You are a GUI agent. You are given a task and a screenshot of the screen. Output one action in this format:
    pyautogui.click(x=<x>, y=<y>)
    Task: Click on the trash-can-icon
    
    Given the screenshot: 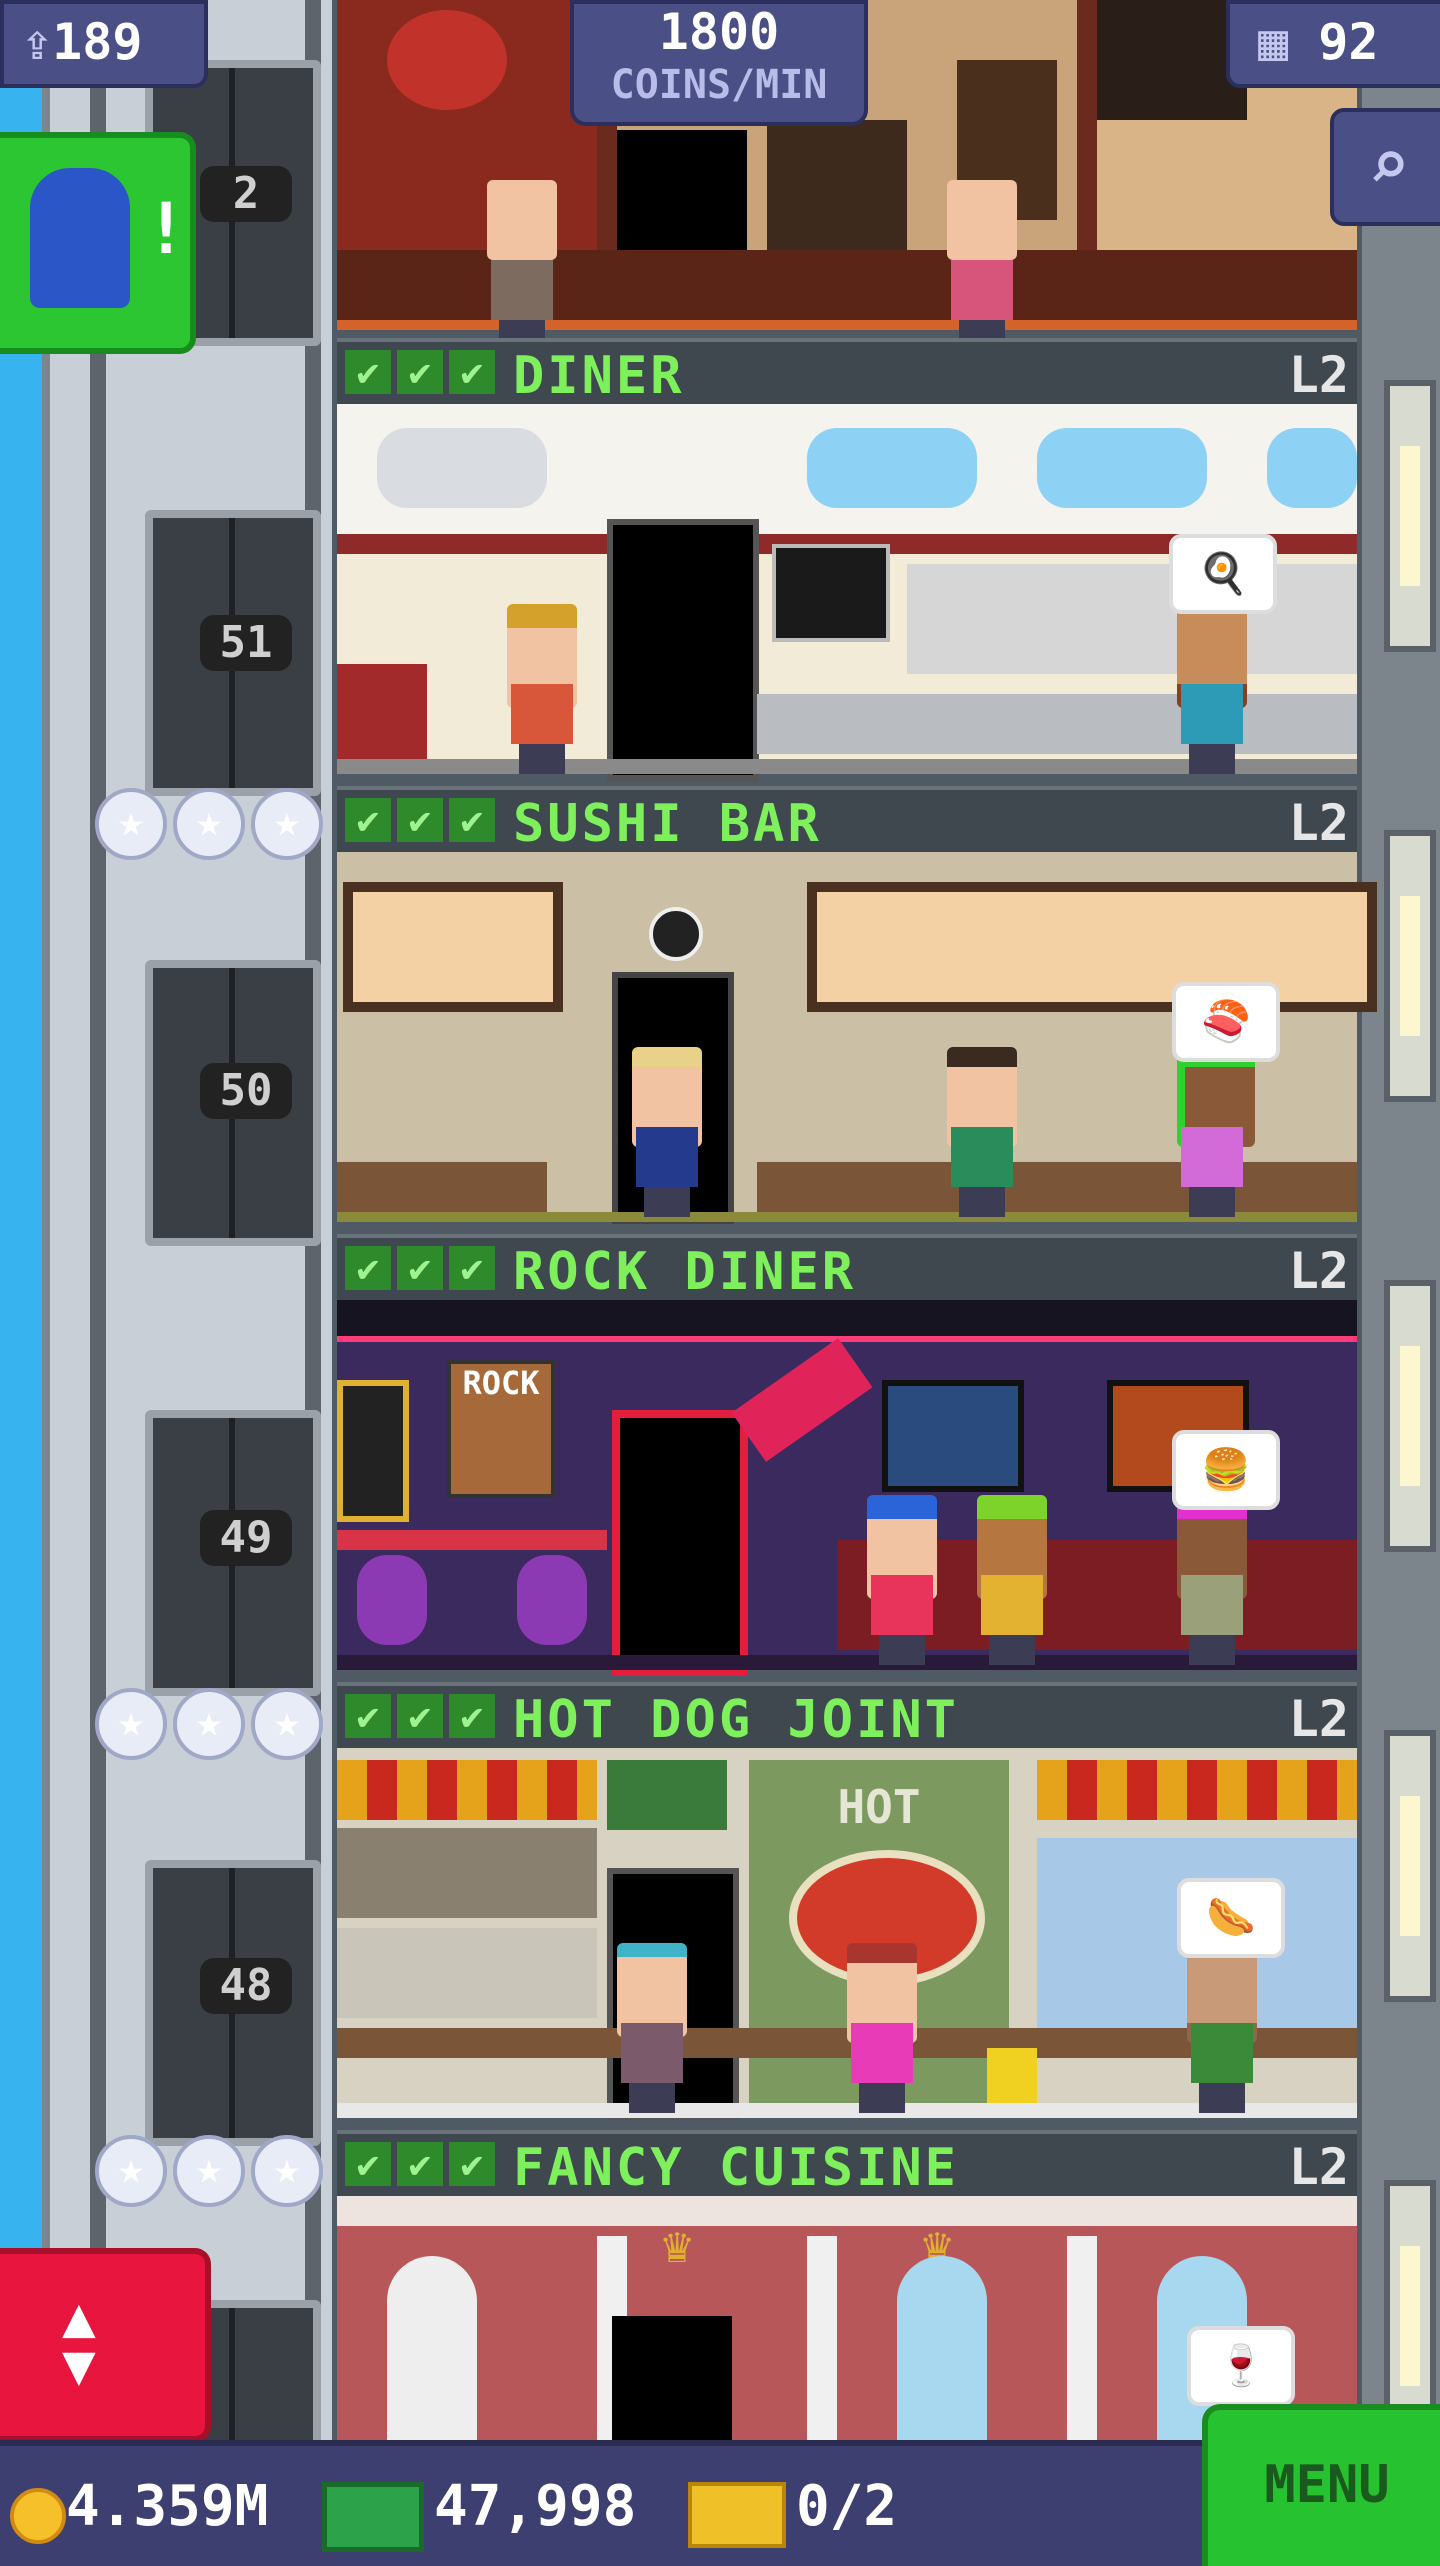 What is the action you would take?
    pyautogui.click(x=1012, y=2078)
    